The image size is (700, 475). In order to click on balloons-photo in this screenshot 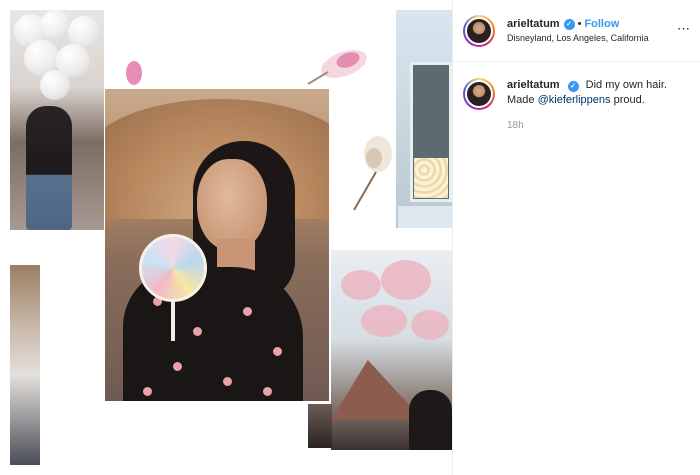, I will do `click(57, 120)`.